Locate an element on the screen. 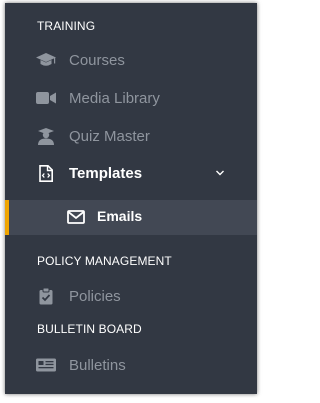 The height and width of the screenshot is (403, 320). nav-item-media-library: Media Library is located at coordinates (131, 98).